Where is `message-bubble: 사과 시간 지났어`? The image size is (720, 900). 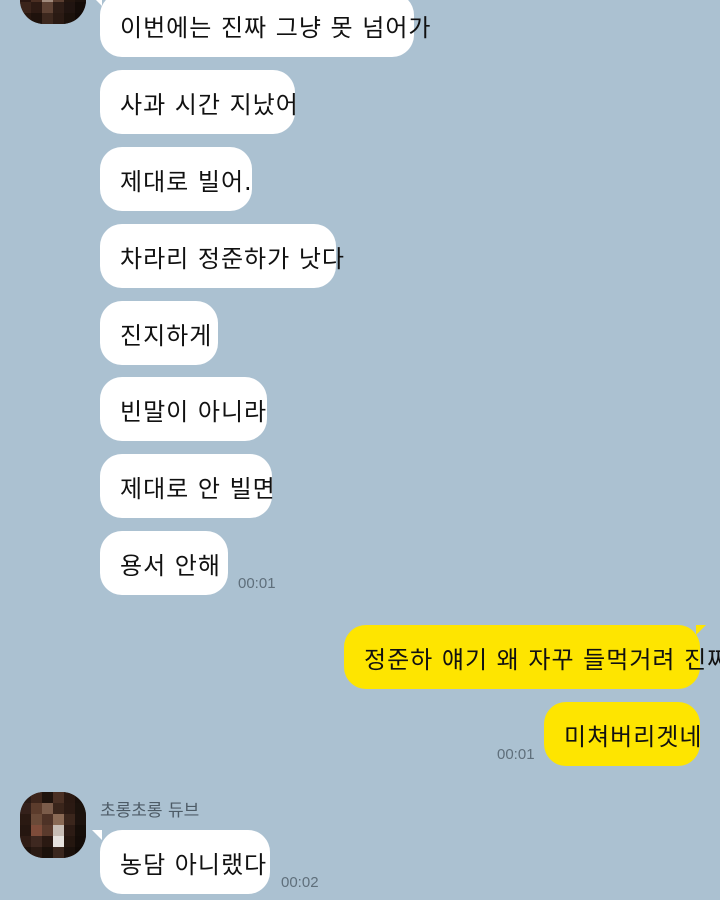 message-bubble: 사과 시간 지났어 is located at coordinates (199, 102).